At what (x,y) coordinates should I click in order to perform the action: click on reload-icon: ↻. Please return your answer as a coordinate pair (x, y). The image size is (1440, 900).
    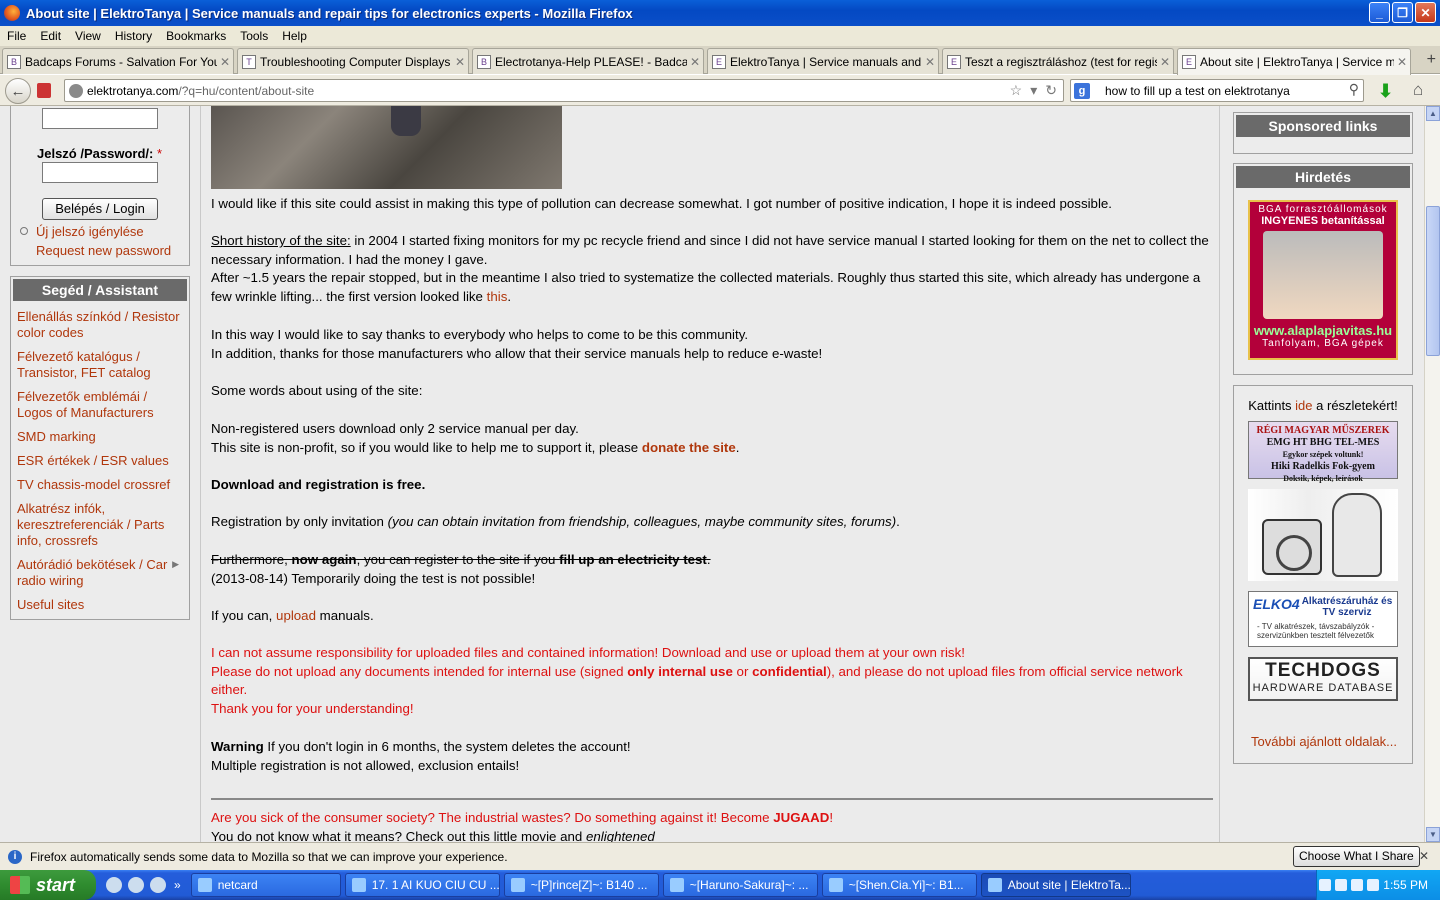
    Looking at the image, I should click on (1051, 90).